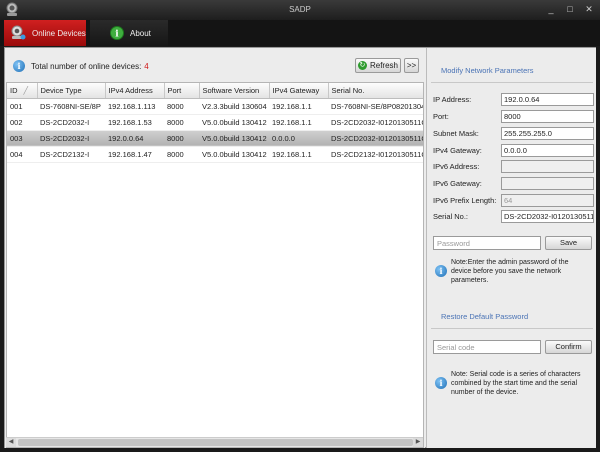  What do you see at coordinates (182, 91) in the screenshot?
I see `column-header-port: Port` at bounding box center [182, 91].